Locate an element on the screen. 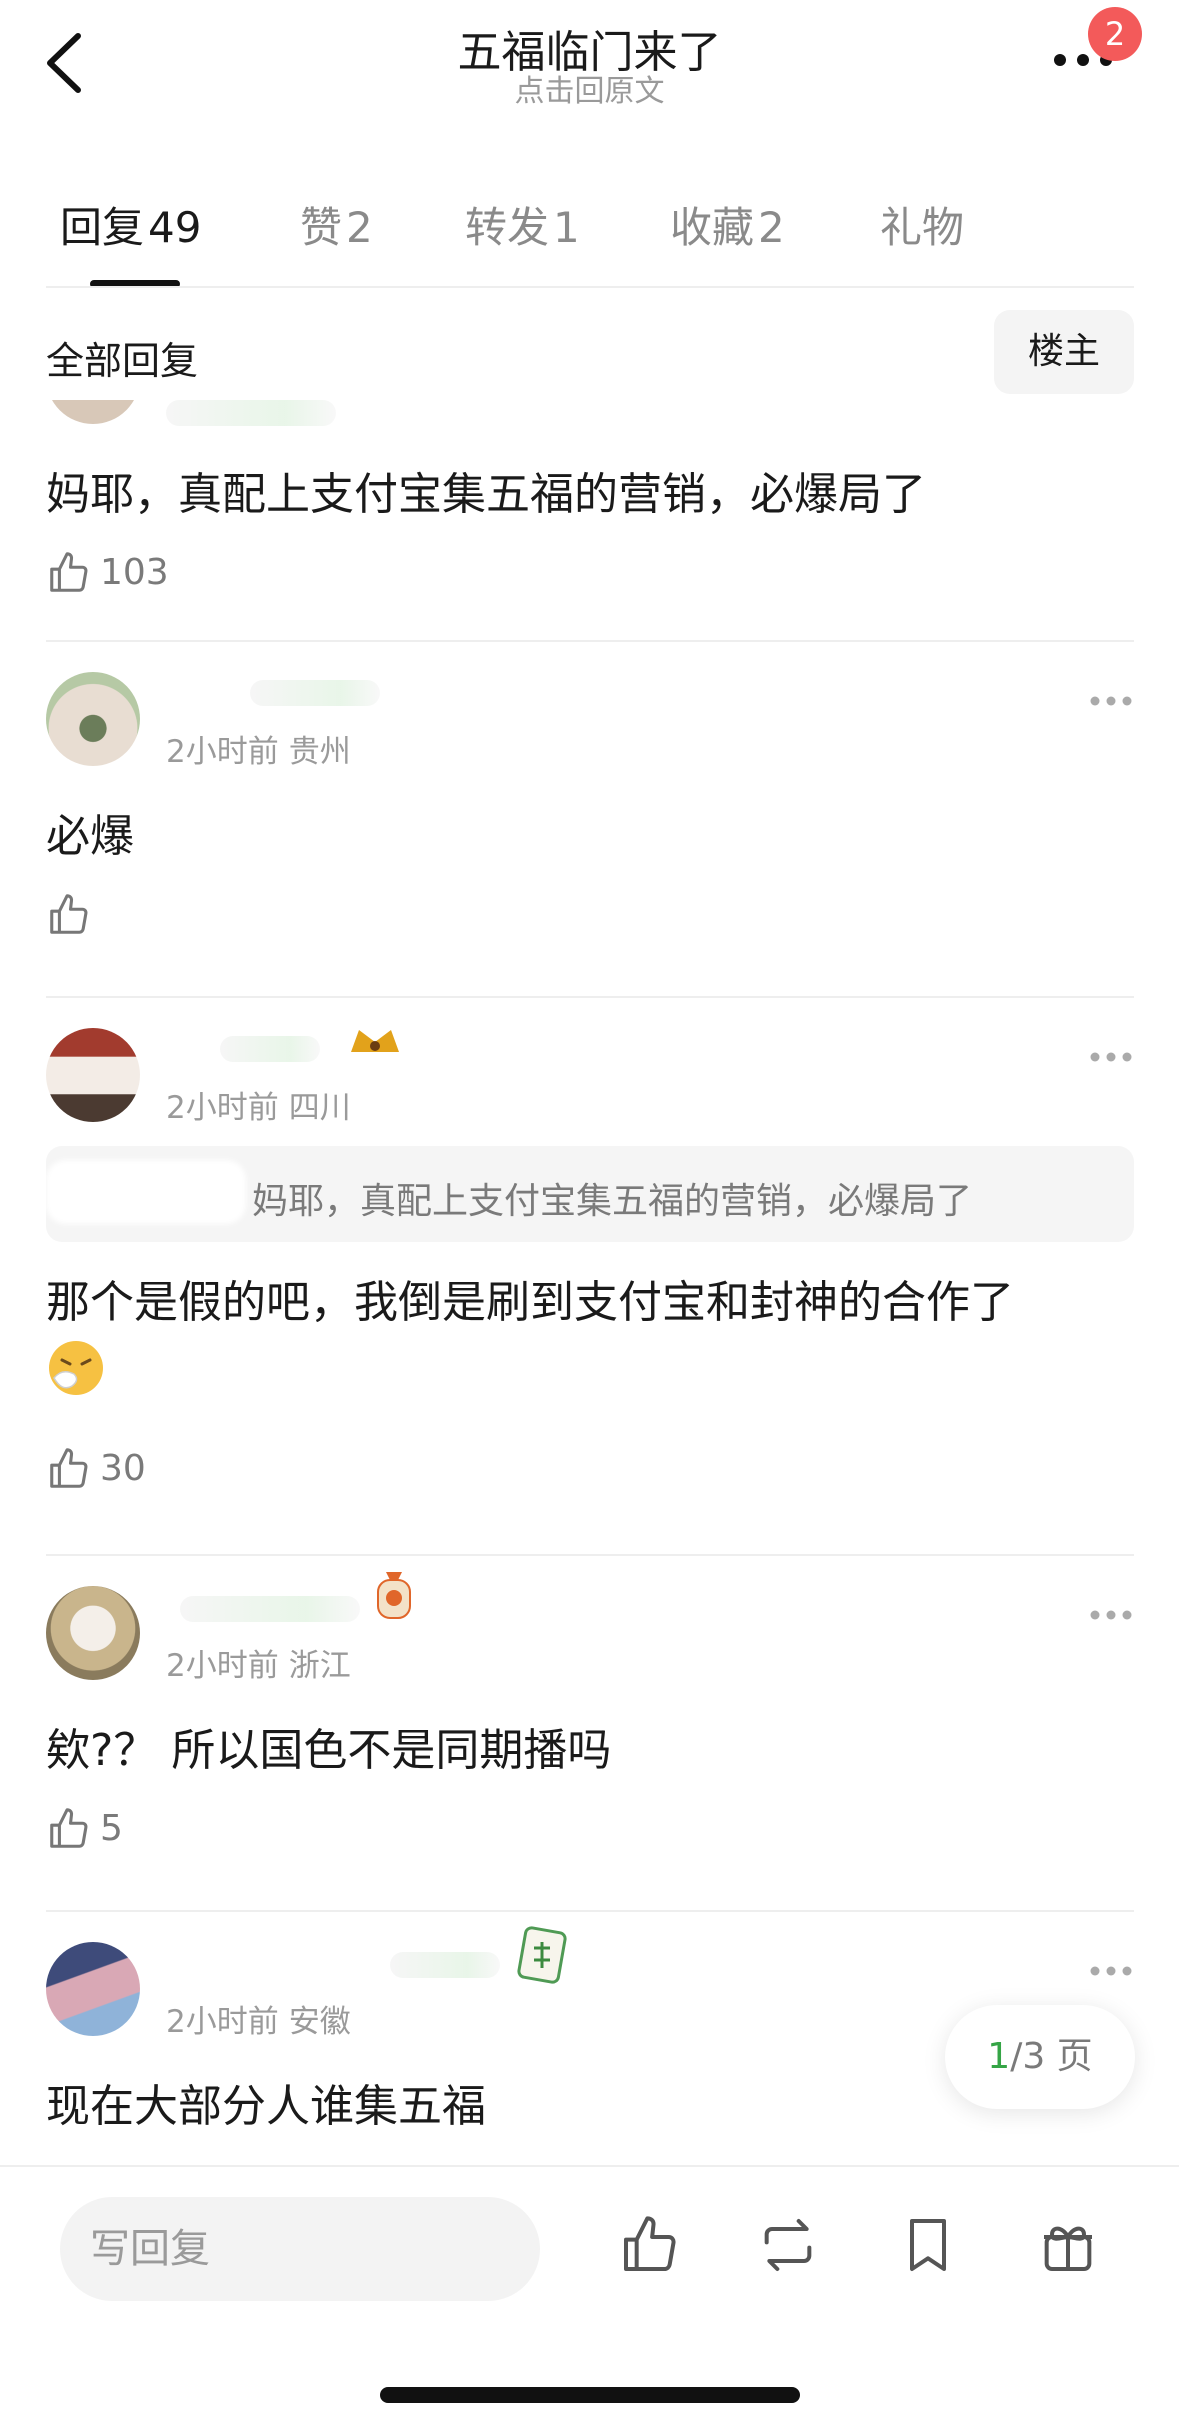  like-count: 103 is located at coordinates (134, 572).